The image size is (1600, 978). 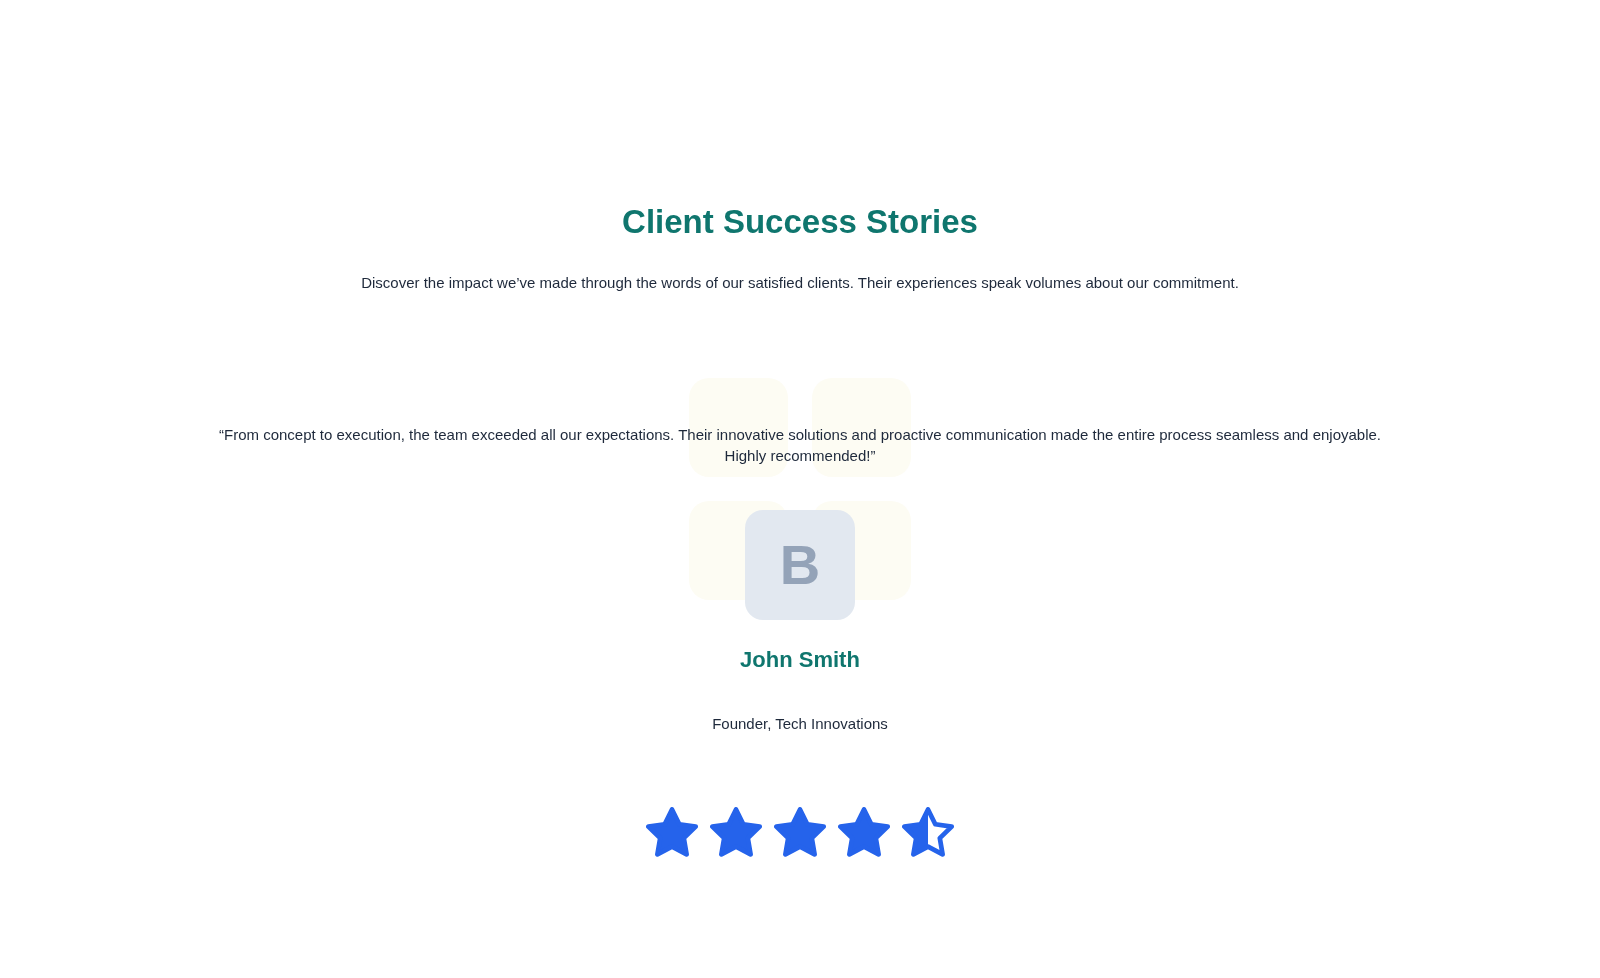 I want to click on testimonial-quote: “From concept to execution, the team exceeded all our expectations. Their innovative solutions and proactive communication made the entire process seamless and enjoyable. Highly recommended!”, so click(x=800, y=445).